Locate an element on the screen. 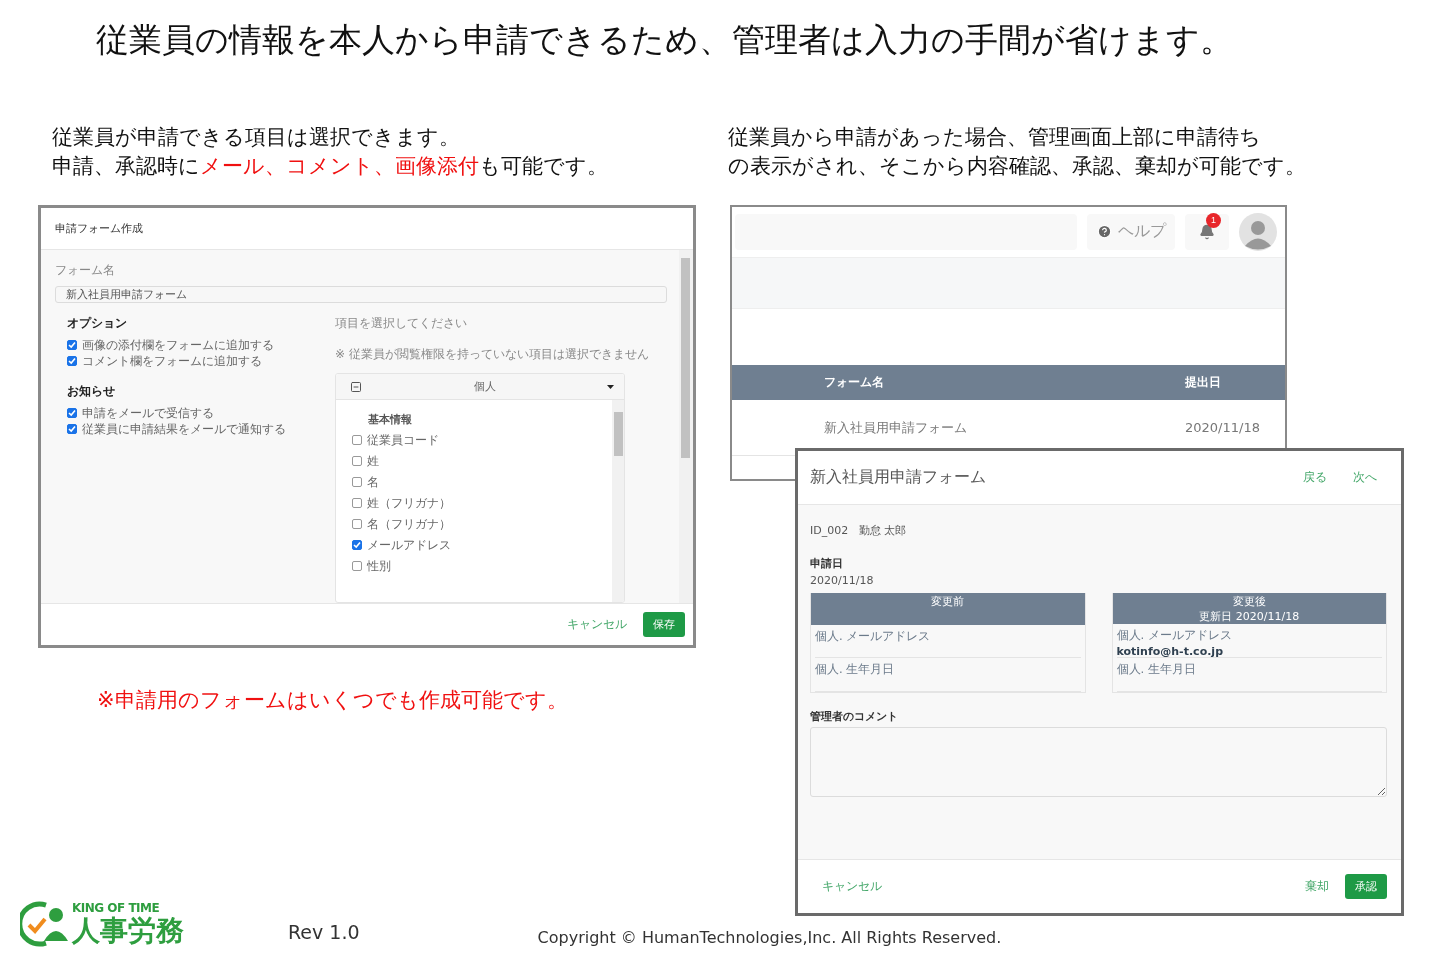  bell-icon is located at coordinates (1207, 231).